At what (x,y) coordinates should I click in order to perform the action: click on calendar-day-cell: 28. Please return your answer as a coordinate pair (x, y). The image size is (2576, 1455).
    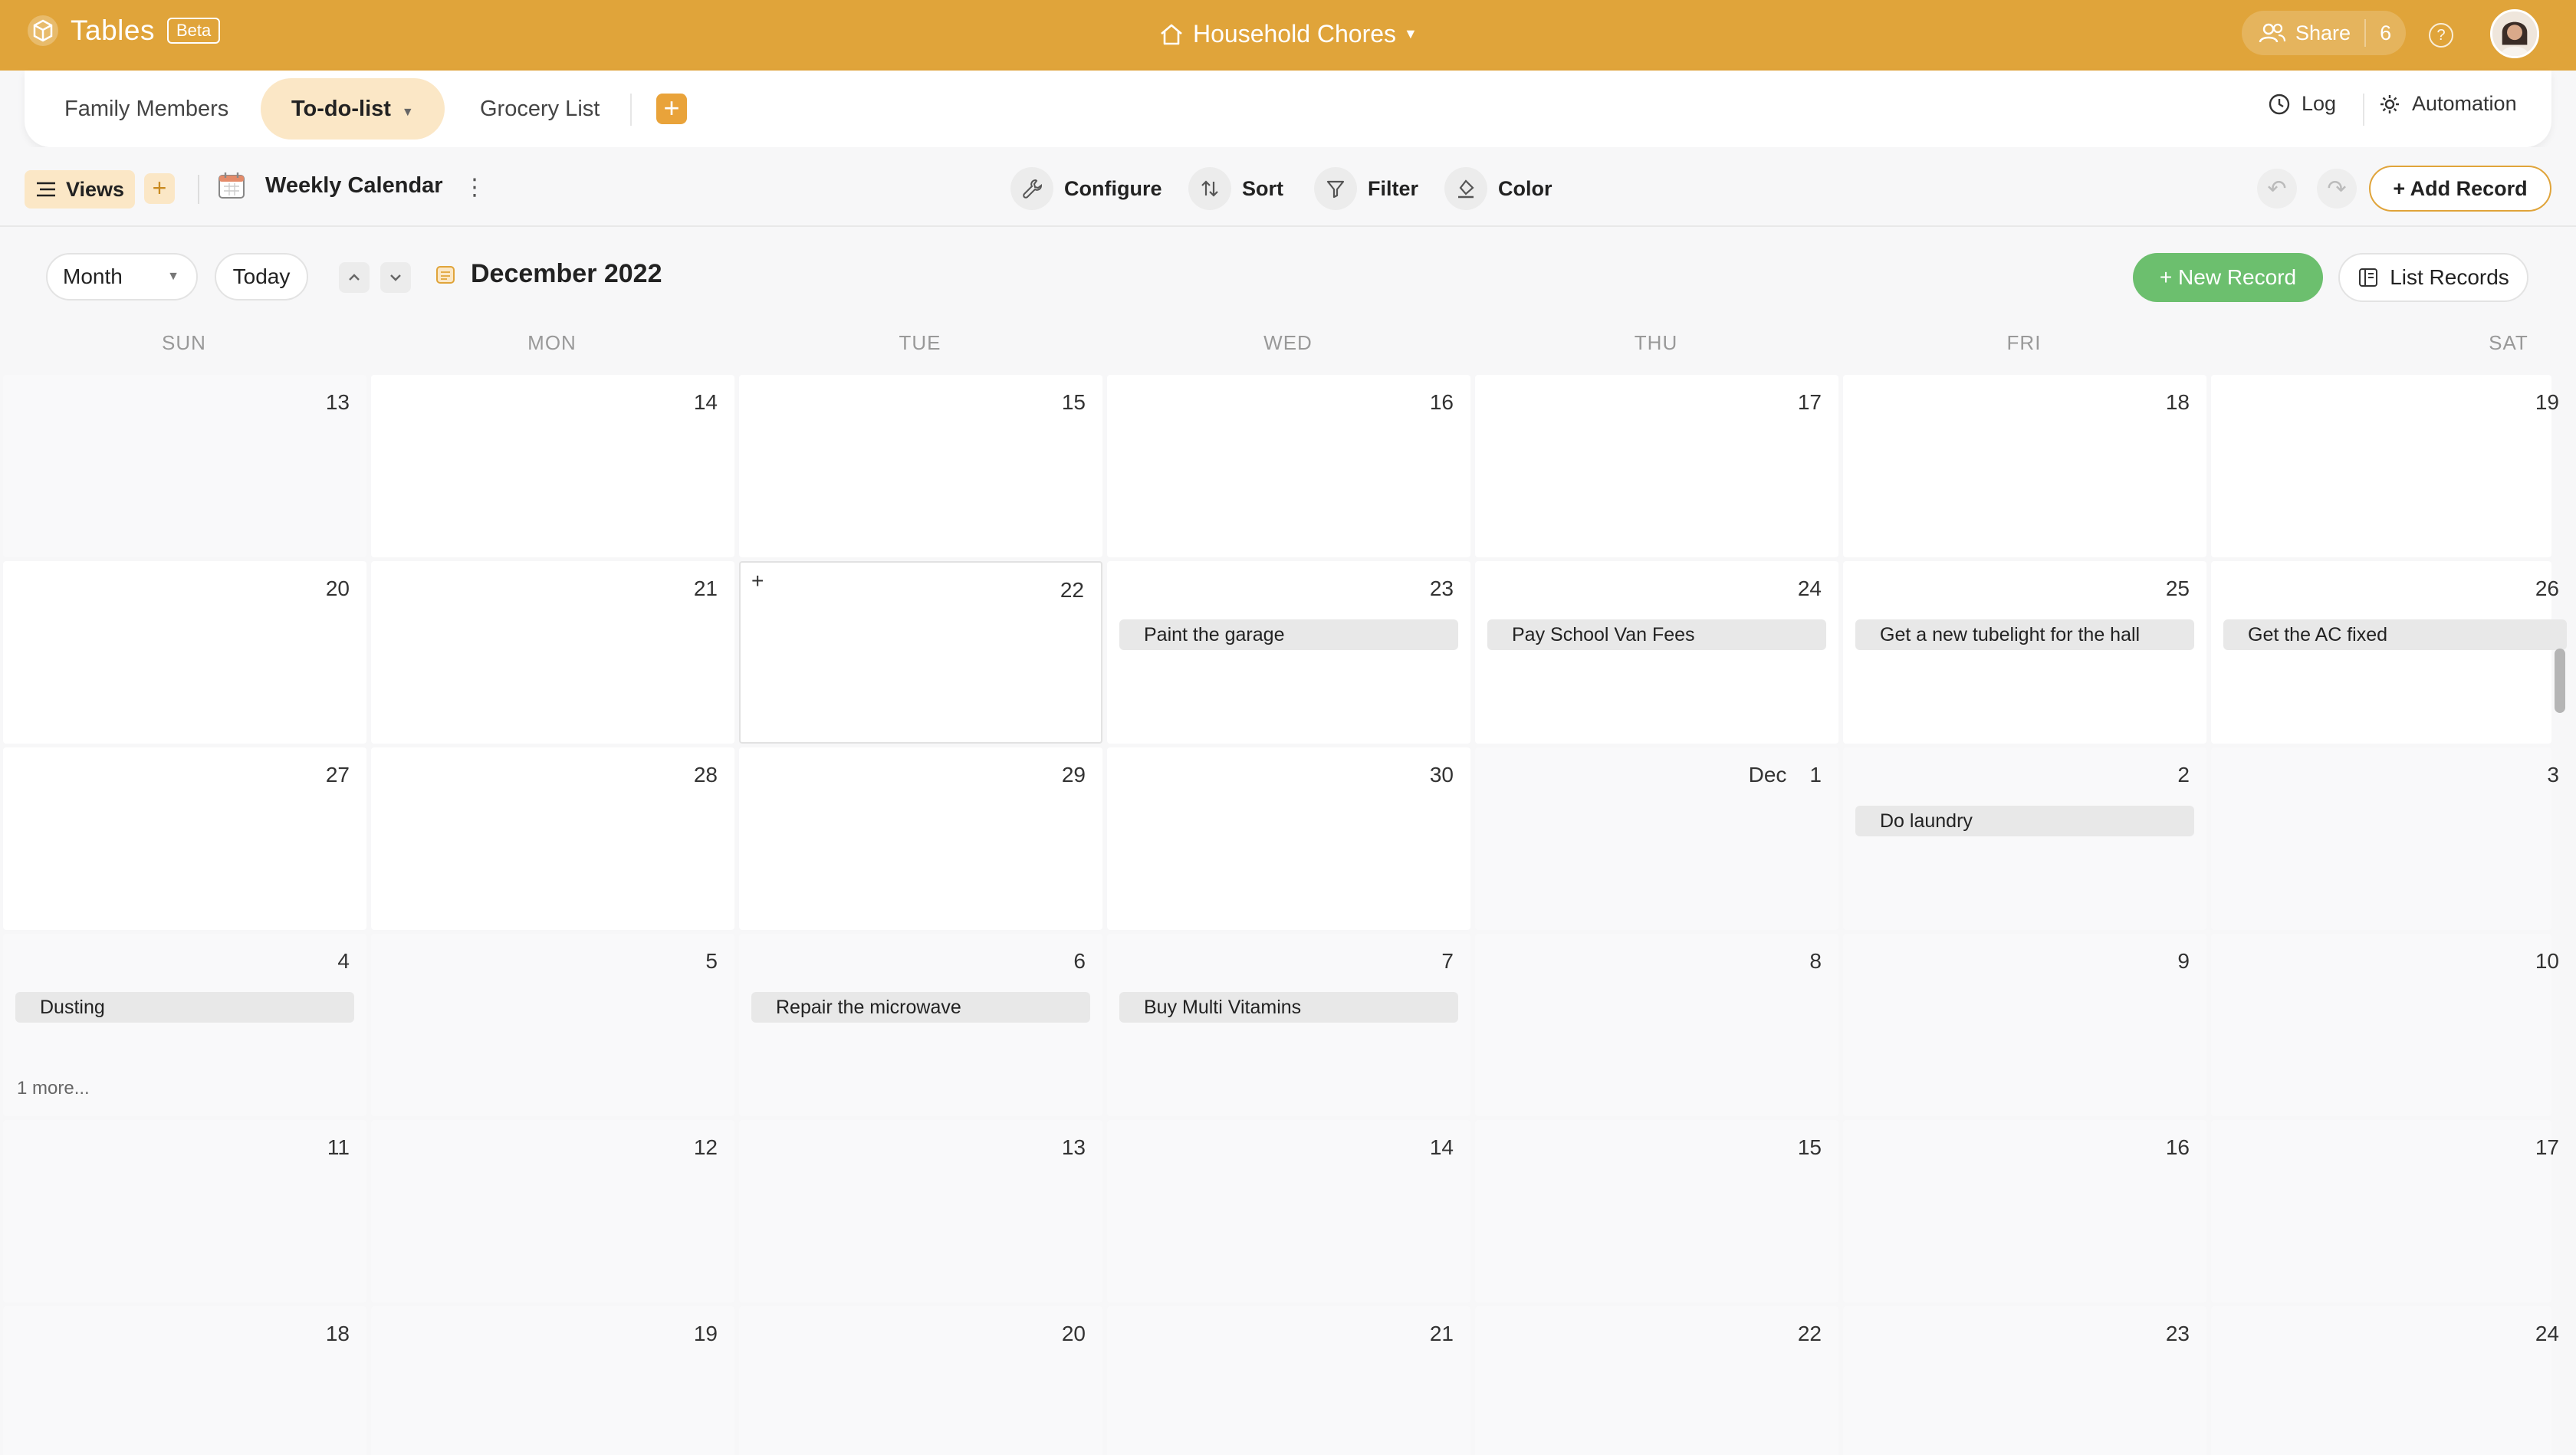
    Looking at the image, I should click on (552, 838).